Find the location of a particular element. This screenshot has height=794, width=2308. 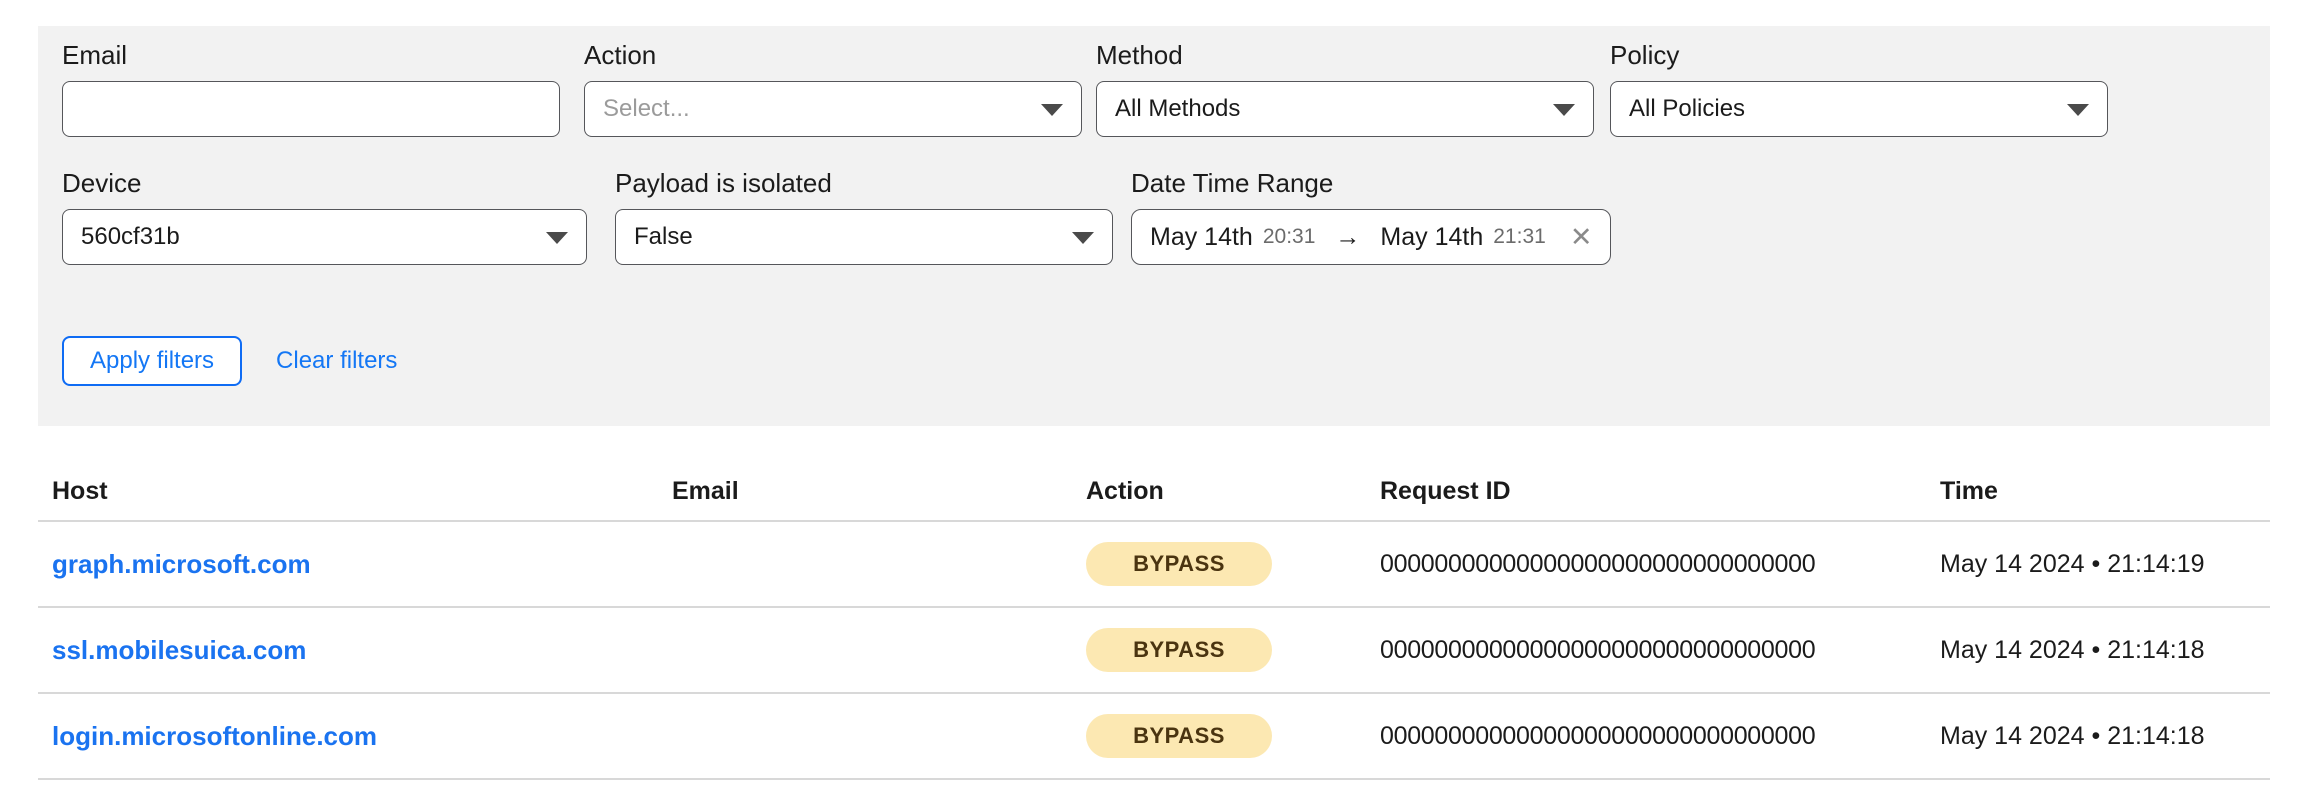

filter-field-policy: Policy All Policies is located at coordinates (1859, 88).